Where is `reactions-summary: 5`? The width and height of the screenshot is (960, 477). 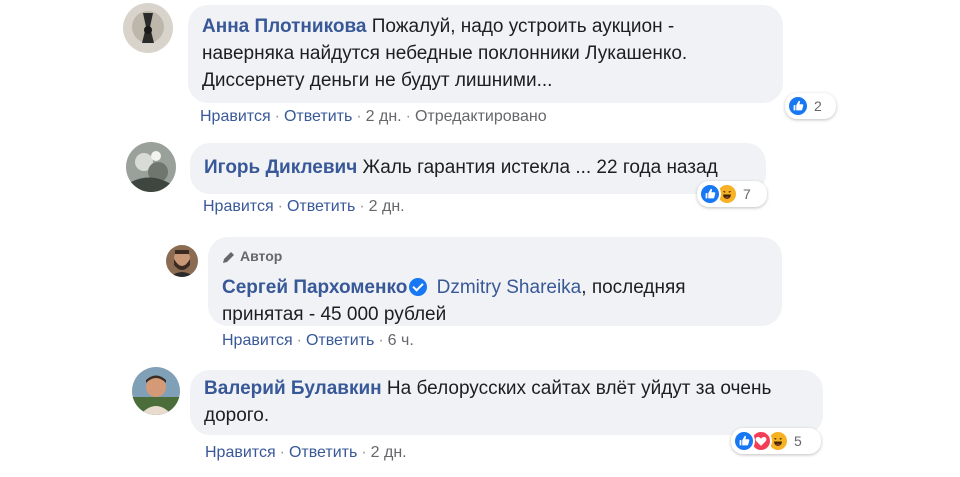 reactions-summary: 5 is located at coordinates (776, 441).